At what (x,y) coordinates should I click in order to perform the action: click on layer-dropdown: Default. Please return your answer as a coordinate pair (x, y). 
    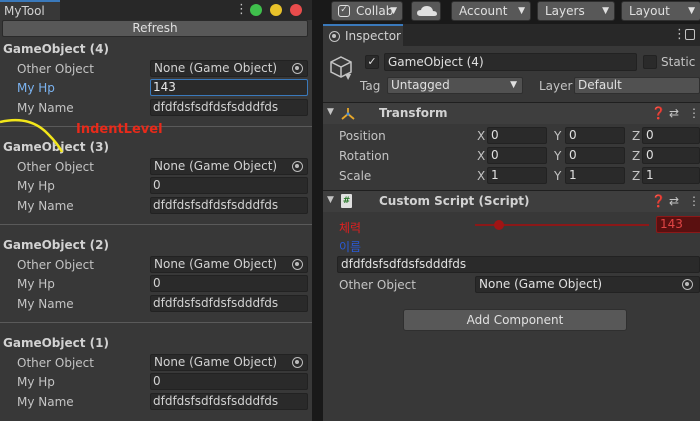
    Looking at the image, I should click on (637, 85).